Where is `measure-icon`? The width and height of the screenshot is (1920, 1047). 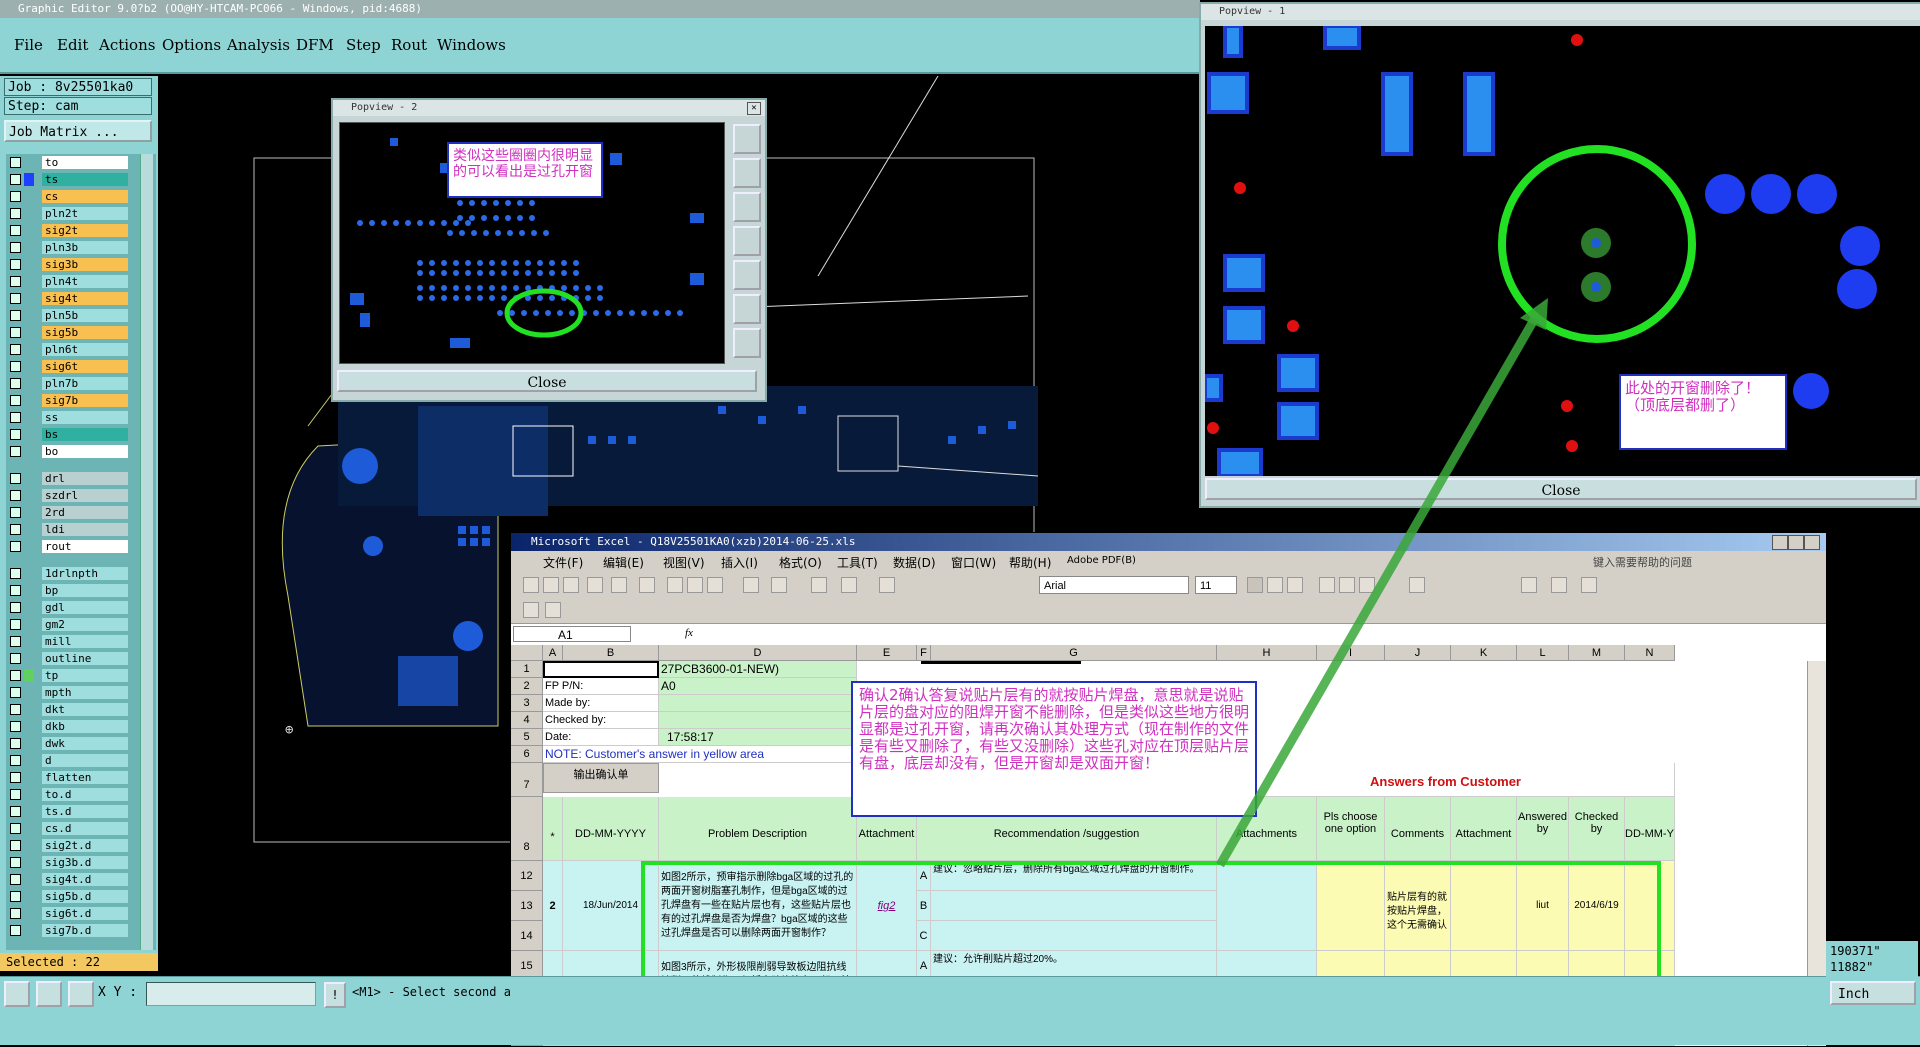 measure-icon is located at coordinates (17, 994).